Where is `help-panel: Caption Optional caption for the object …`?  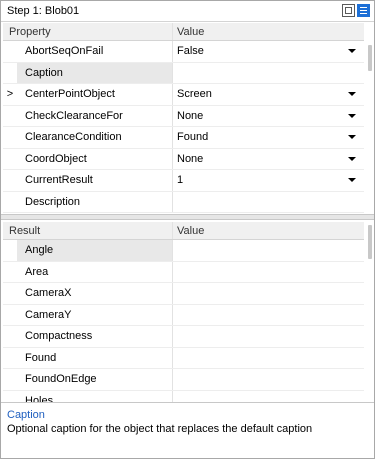
help-panel: Caption Optional caption for the object … is located at coordinates (187, 430).